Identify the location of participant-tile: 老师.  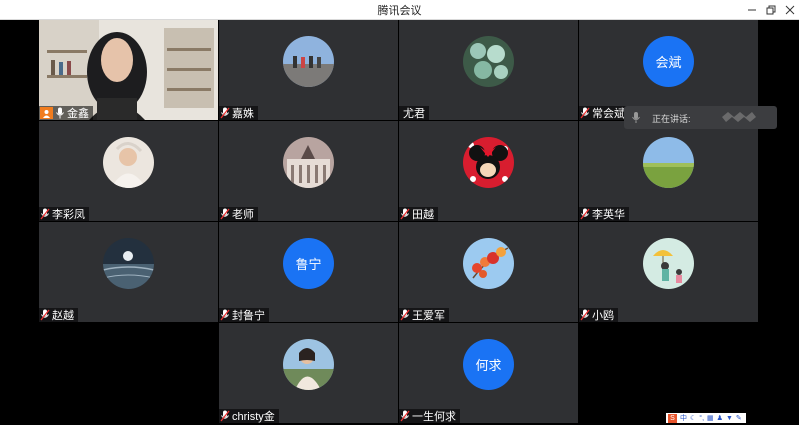
(308, 171).